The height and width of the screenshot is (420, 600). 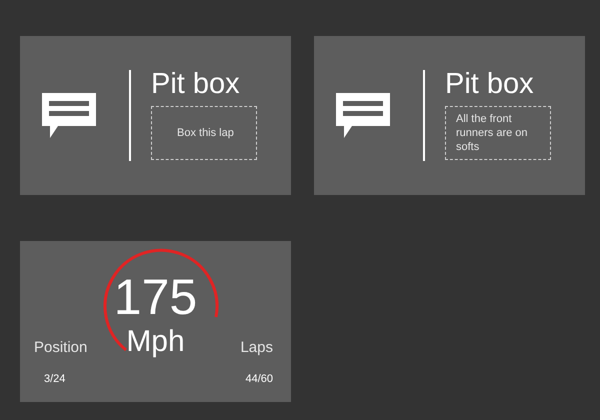 I want to click on message-text: Box this lap, so click(x=205, y=133).